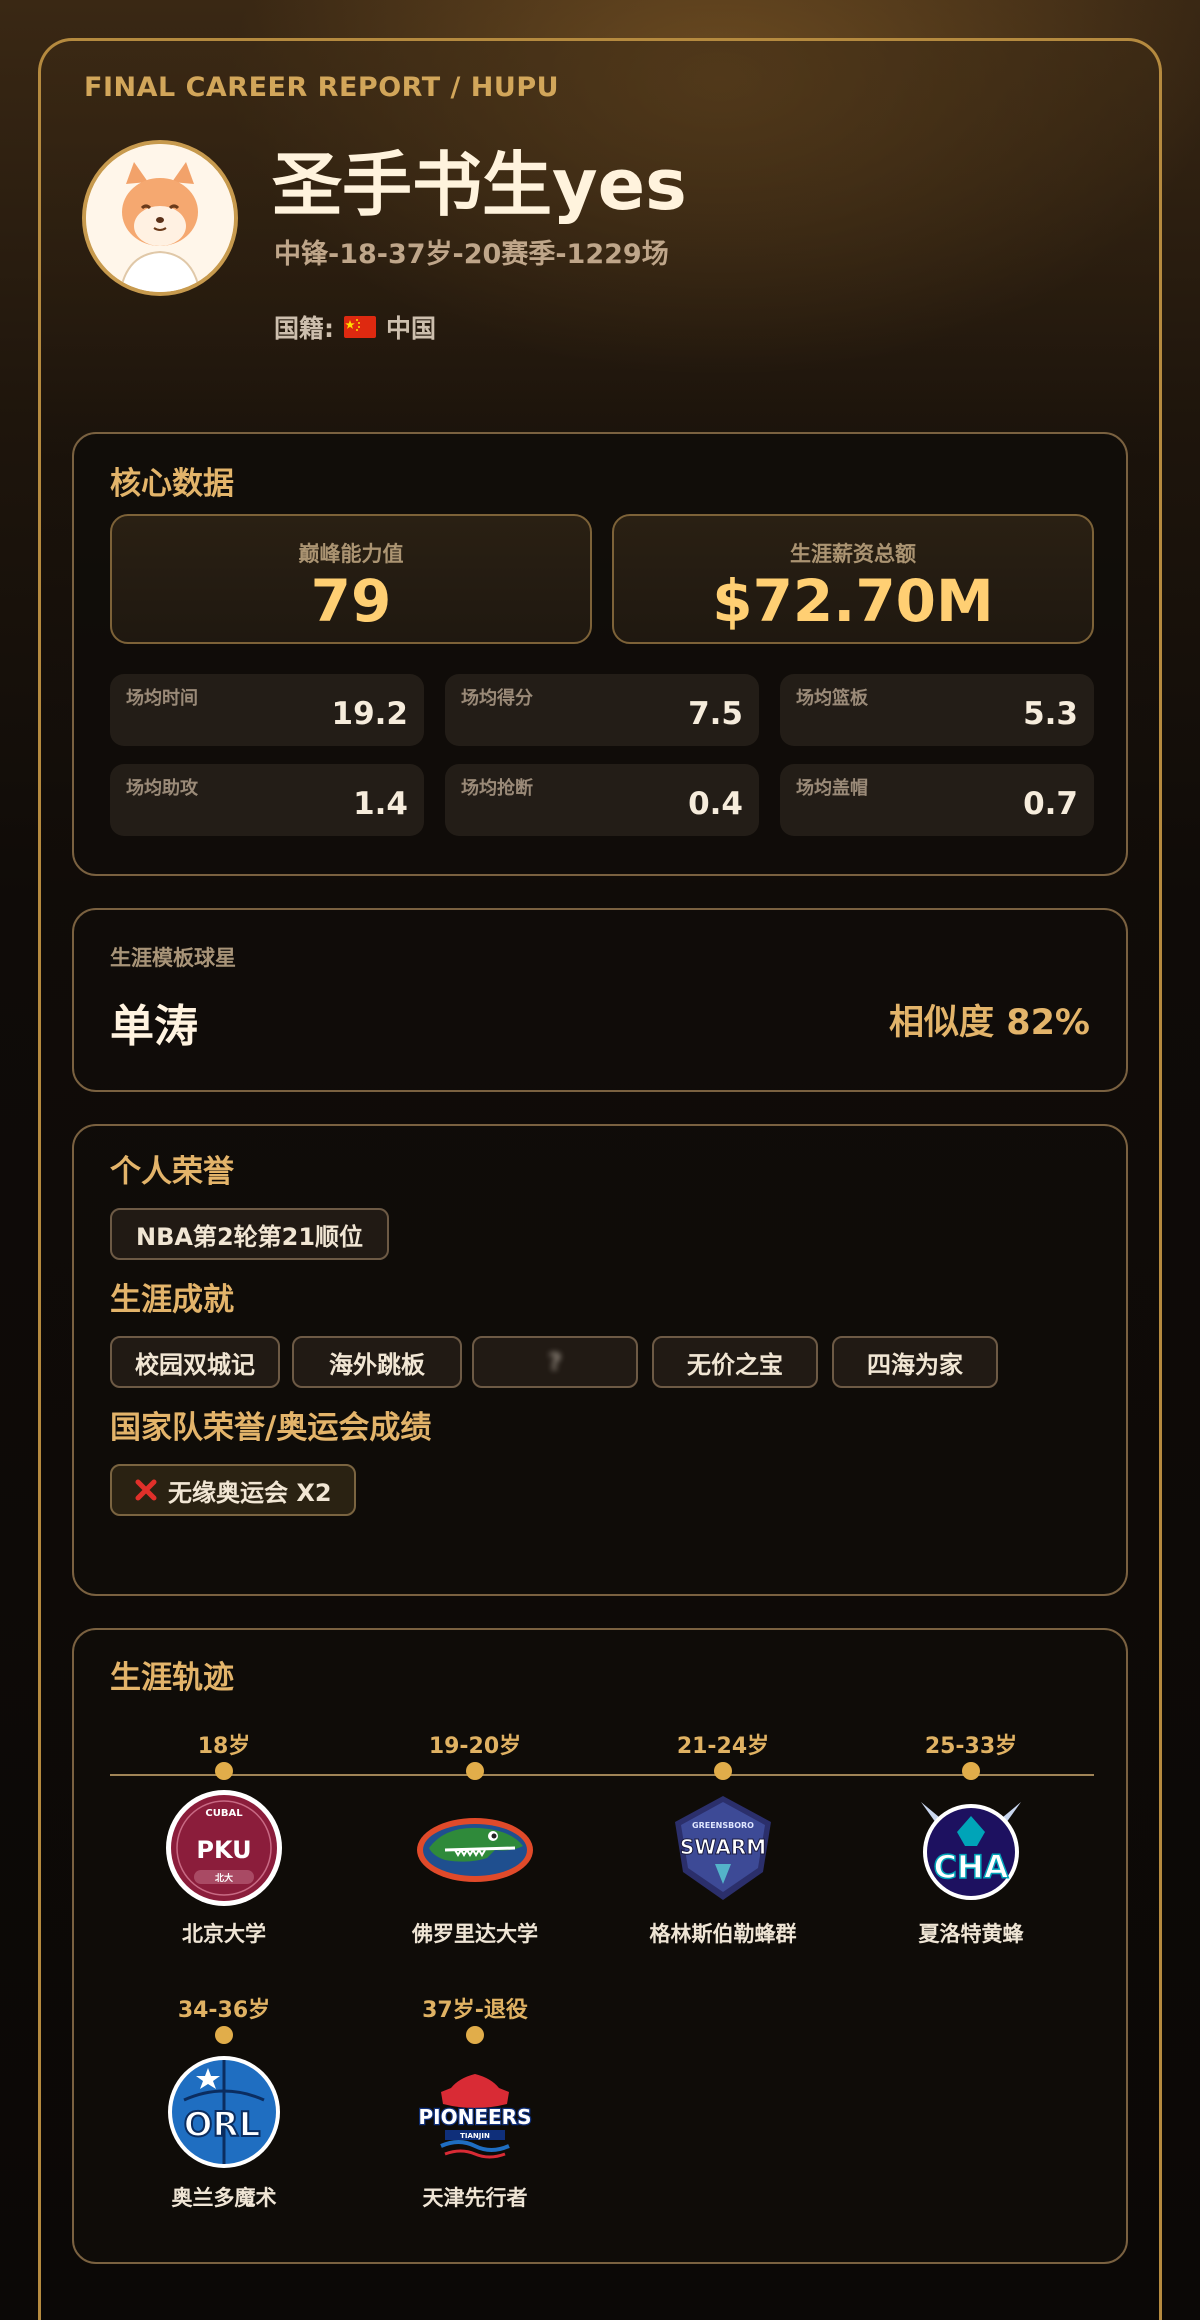  What do you see at coordinates (304, 328) in the screenshot?
I see `nationality-label: 国籍:` at bounding box center [304, 328].